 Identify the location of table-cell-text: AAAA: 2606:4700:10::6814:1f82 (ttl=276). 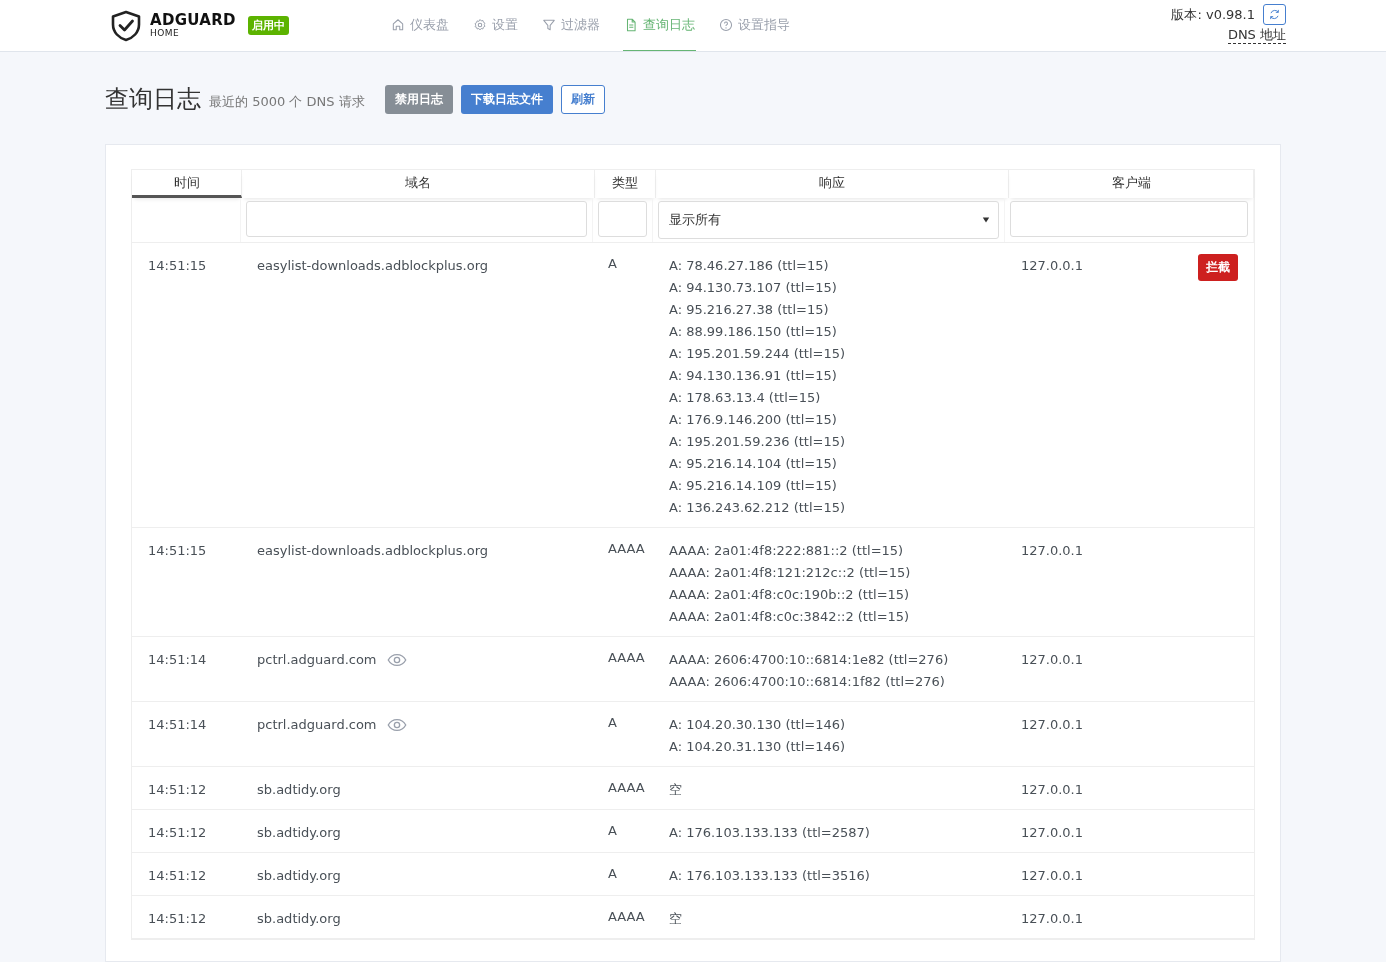
(807, 682).